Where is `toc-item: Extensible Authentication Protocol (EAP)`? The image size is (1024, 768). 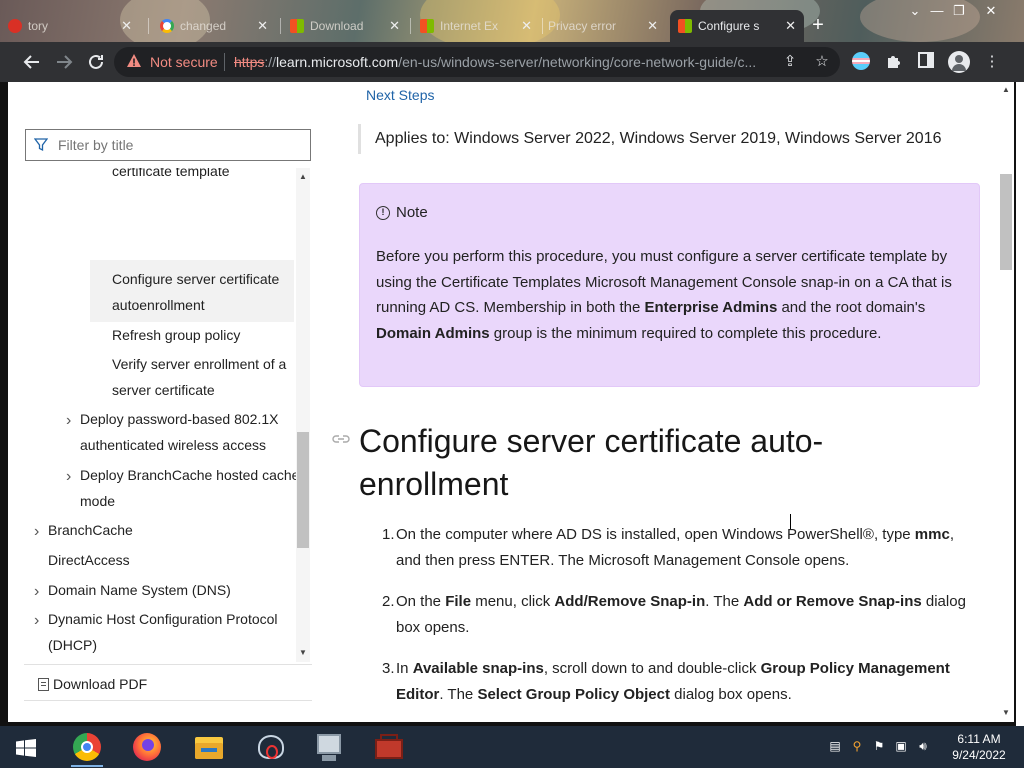
toc-item: Extensible Authentication Protocol (EAP) is located at coordinates (174, 661).